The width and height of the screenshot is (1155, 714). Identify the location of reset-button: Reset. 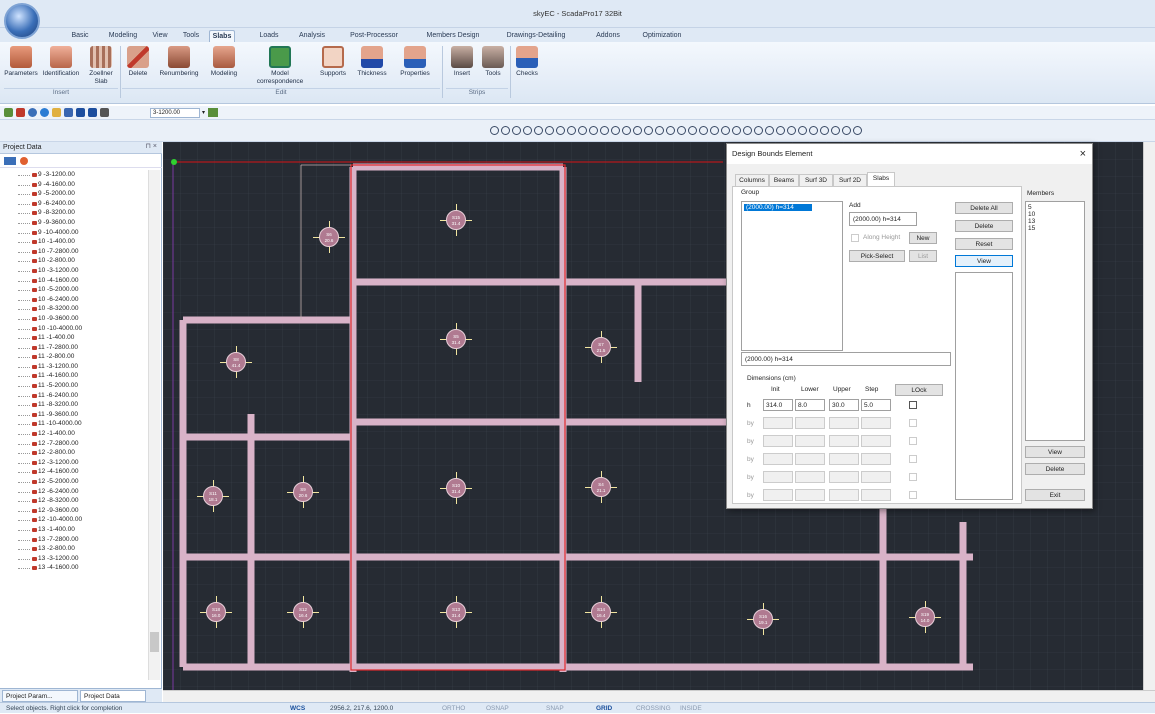
(984, 244).